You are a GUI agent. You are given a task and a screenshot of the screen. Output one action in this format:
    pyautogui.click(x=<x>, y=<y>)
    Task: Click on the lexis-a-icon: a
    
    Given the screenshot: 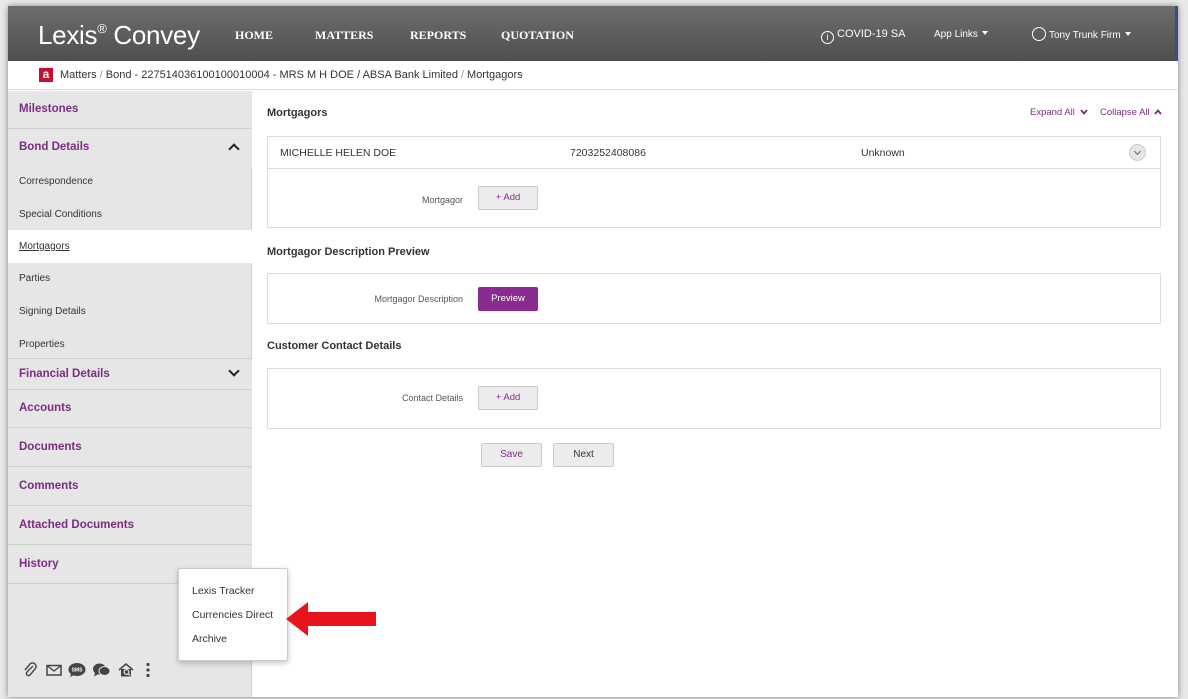 What is the action you would take?
    pyautogui.click(x=46, y=75)
    